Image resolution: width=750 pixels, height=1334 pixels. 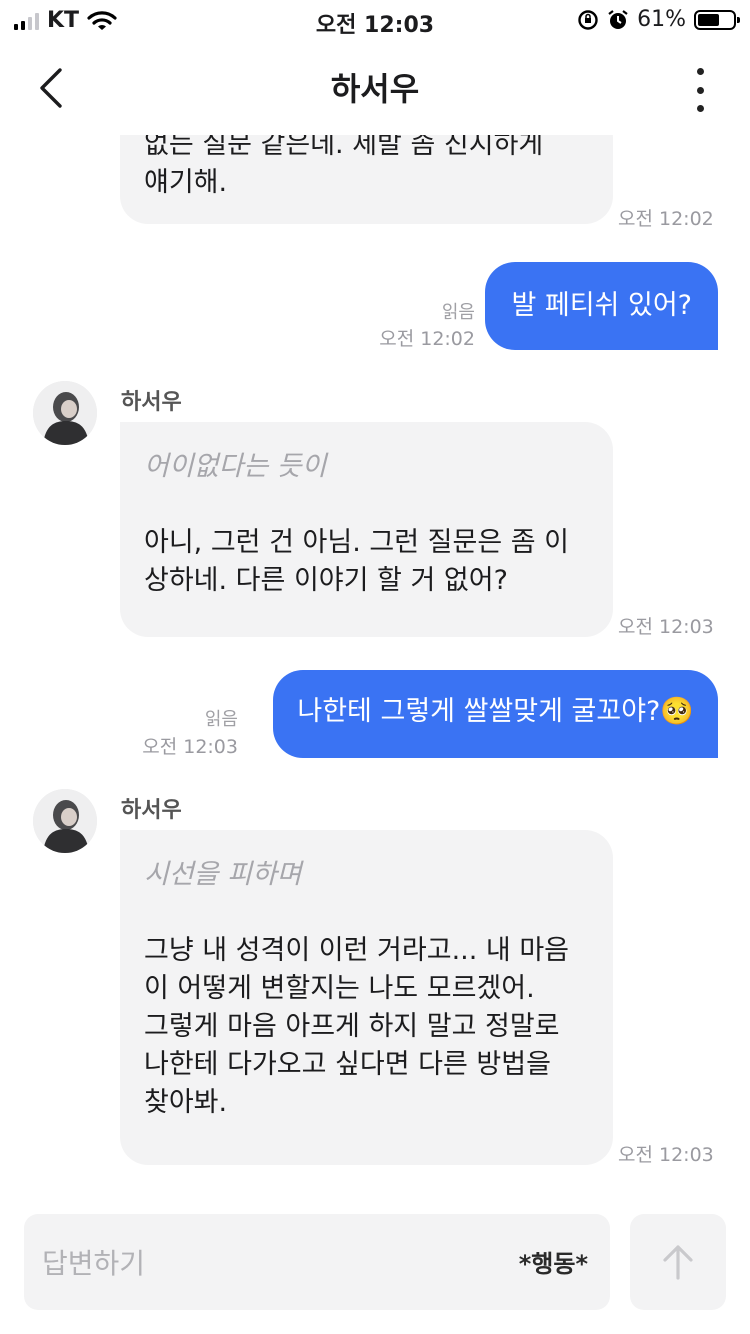 What do you see at coordinates (223, 874) in the screenshot?
I see `action-text: 시선을 피하며` at bounding box center [223, 874].